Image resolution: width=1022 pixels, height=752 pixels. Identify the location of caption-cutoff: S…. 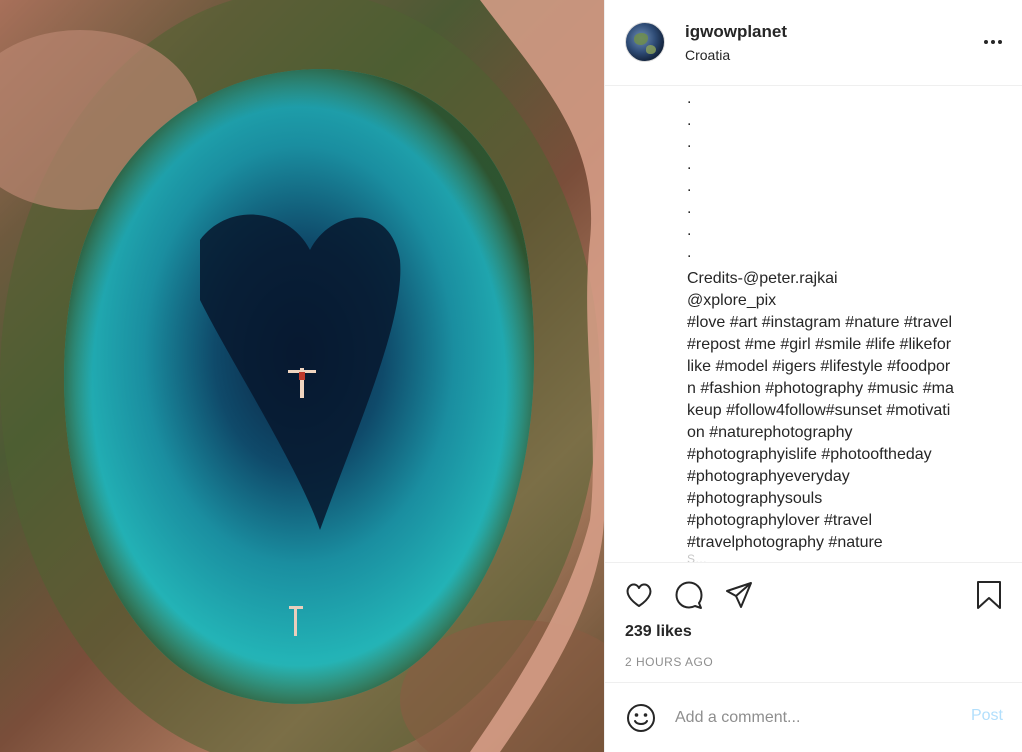
(697, 558).